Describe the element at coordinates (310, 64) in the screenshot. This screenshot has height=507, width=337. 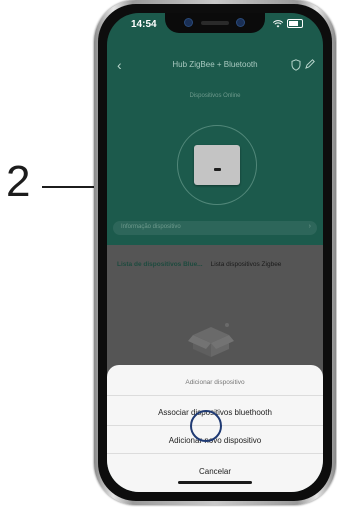
I see `edit-icon` at that location.